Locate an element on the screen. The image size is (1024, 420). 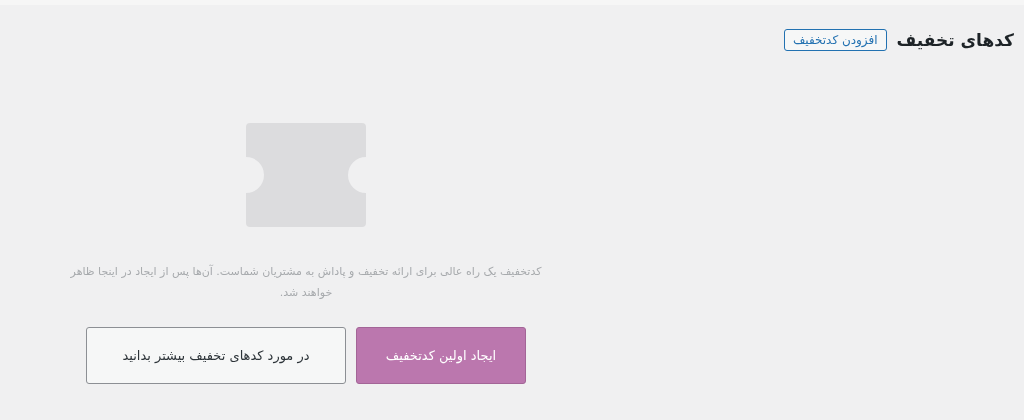
create-coupon-button: ایجاد اولین کدتخفیف is located at coordinates (441, 355).